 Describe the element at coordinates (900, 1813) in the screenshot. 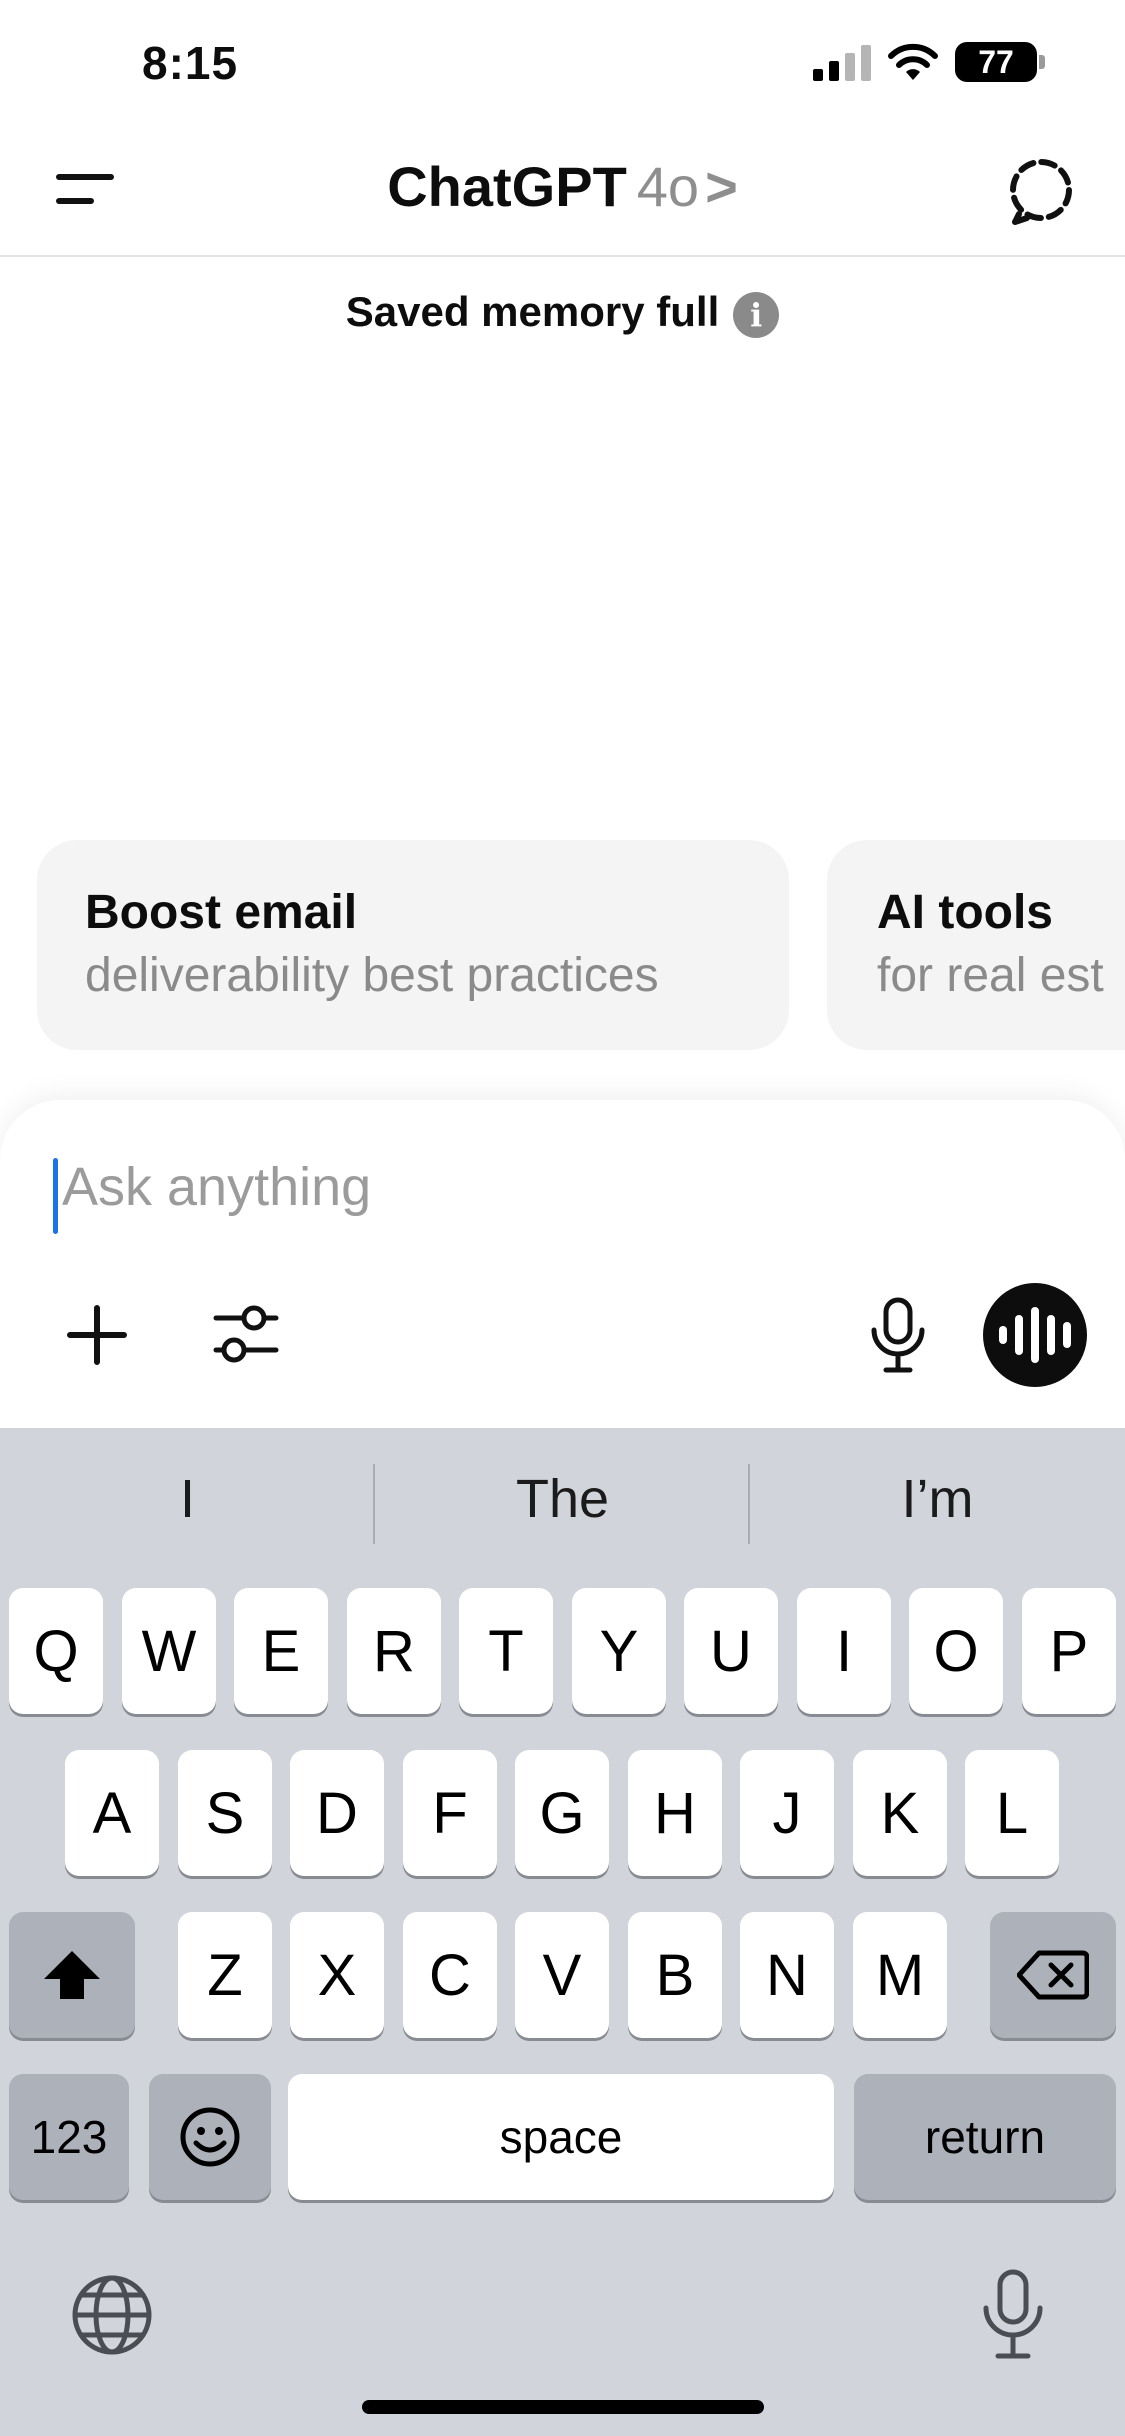

I see `key-k: K` at that location.